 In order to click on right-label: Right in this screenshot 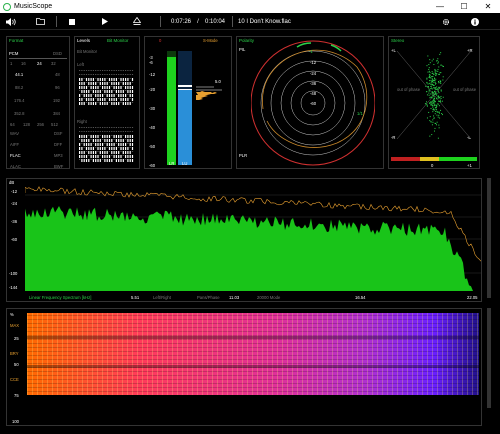, I will do `click(82, 121)`.